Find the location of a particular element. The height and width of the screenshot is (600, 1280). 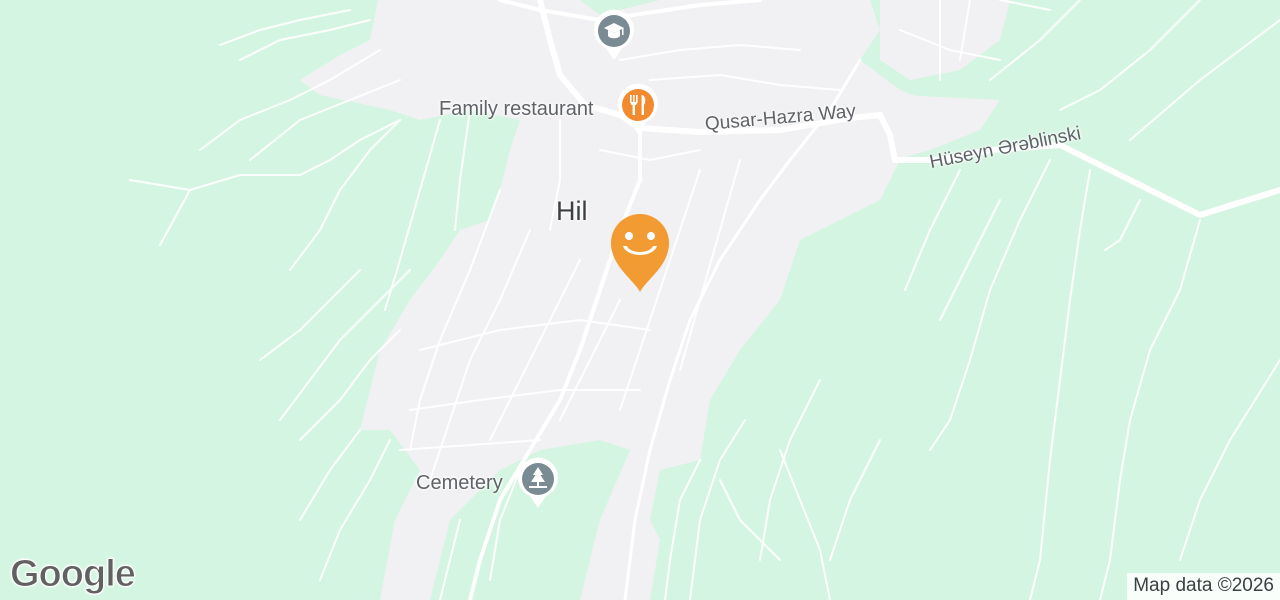

place-label: Hil is located at coordinates (572, 211).